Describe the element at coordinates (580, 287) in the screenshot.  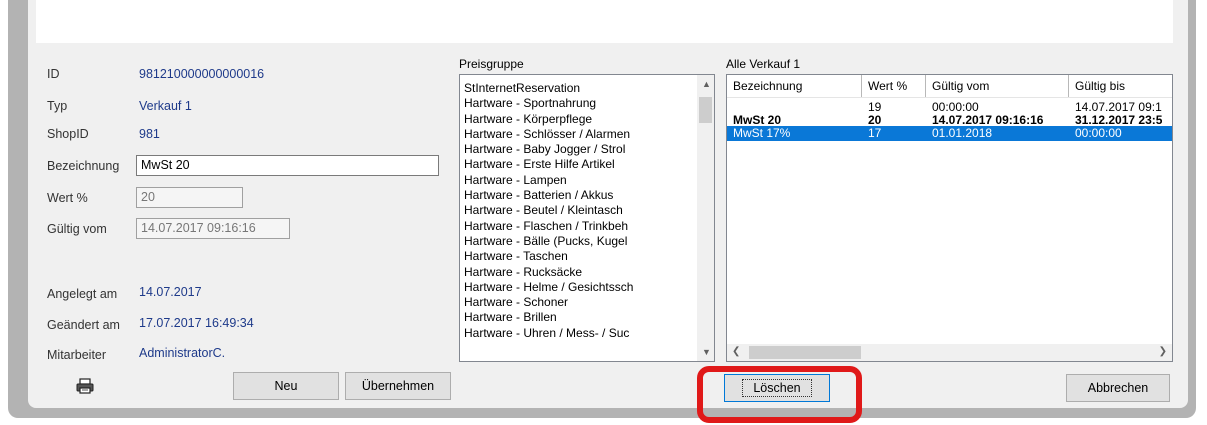
I see `list-item: Hartware - Helme / Gesichtssch` at that location.